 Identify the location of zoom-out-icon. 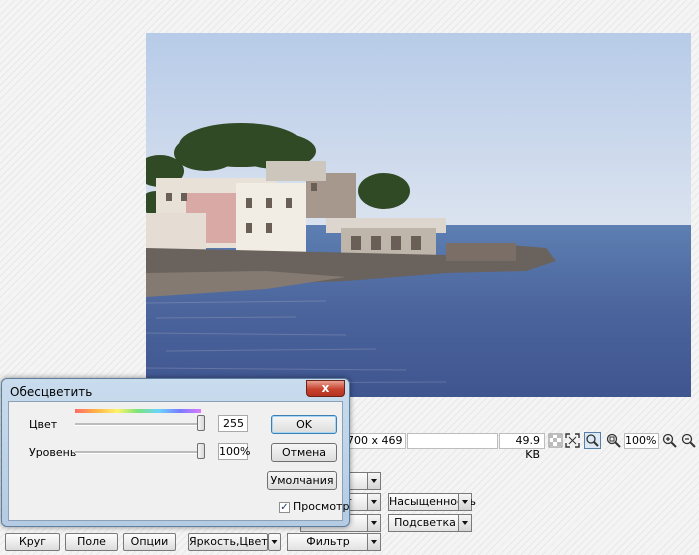
(688, 440).